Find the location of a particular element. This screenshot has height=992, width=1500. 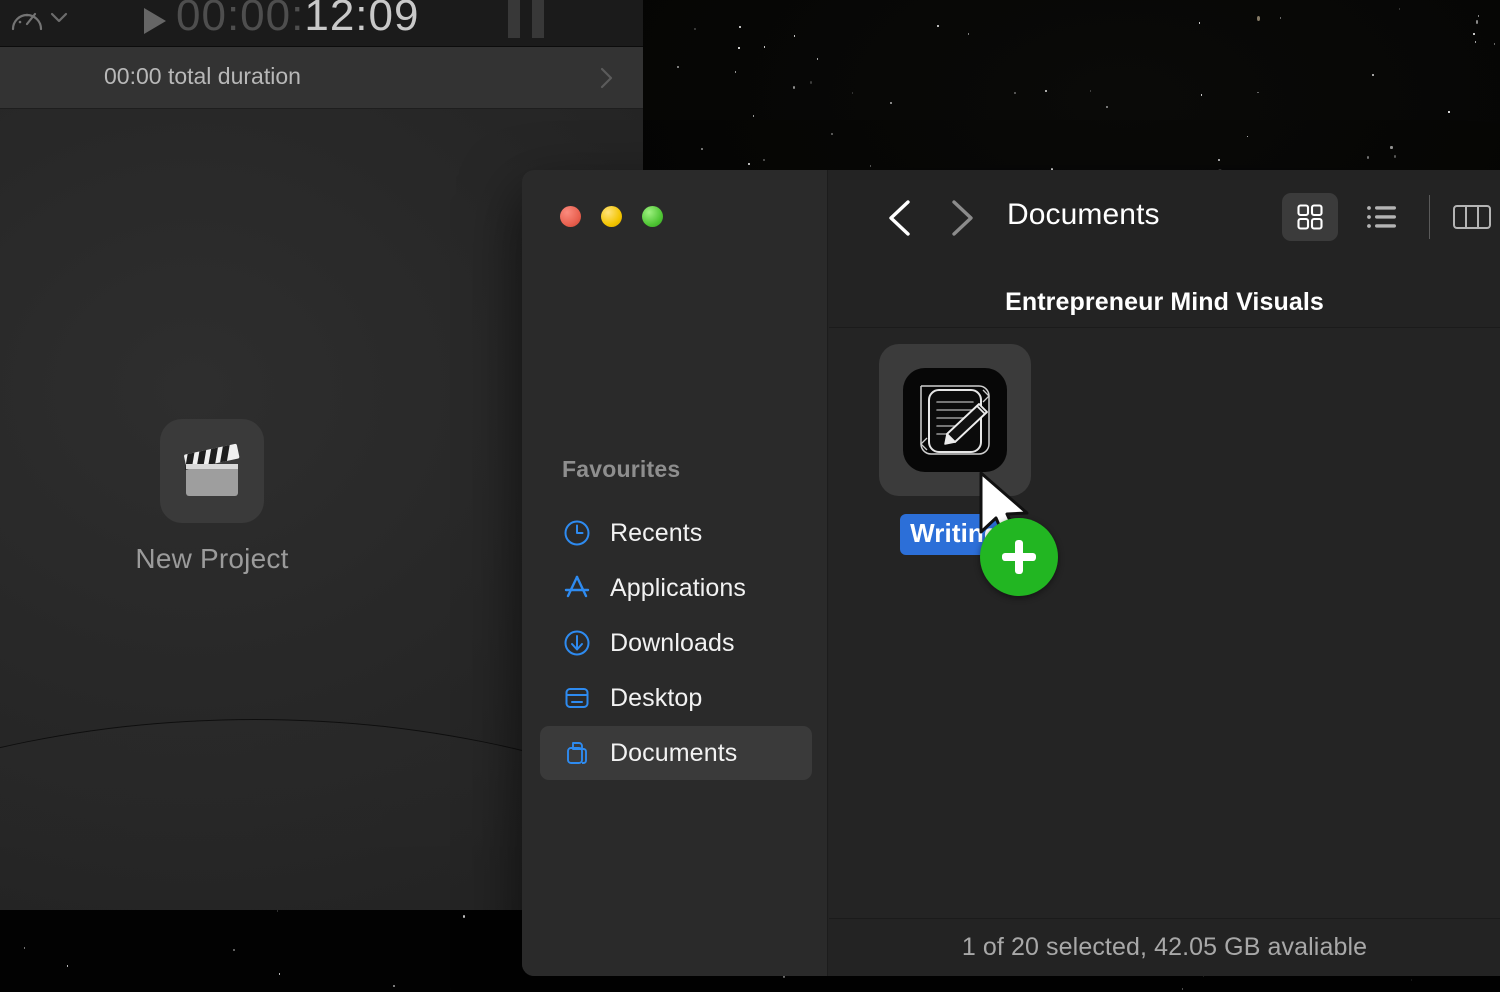

timecode-display: 00:00:12:09 is located at coordinates (297, 20).